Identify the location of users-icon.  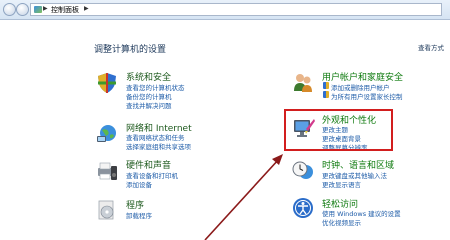
(303, 83).